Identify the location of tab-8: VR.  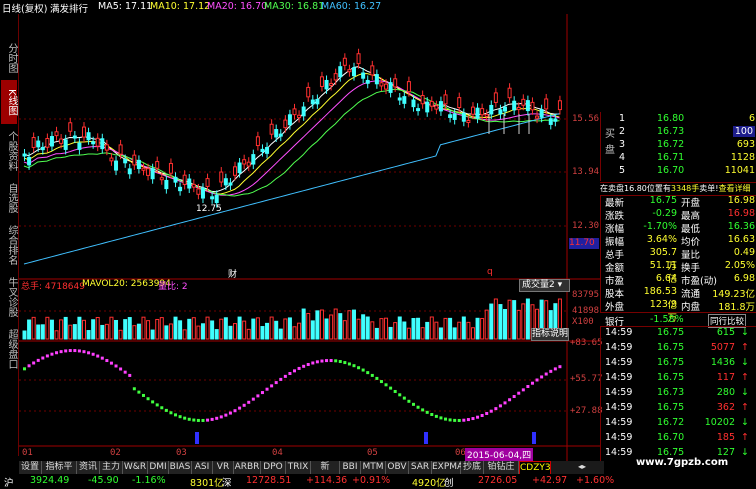
(223, 467).